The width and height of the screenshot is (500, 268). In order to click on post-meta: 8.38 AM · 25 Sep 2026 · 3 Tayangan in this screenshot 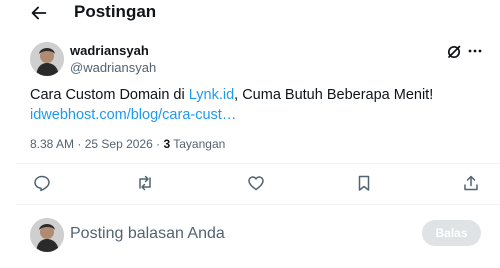, I will do `click(127, 144)`.